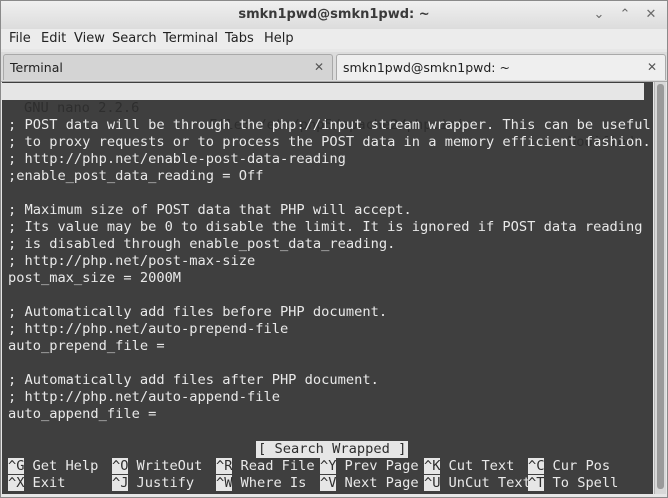  I want to click on tab-smkn1pwd: smkn1pwd@smkn1pwd: ~ ✕, so click(501, 67).